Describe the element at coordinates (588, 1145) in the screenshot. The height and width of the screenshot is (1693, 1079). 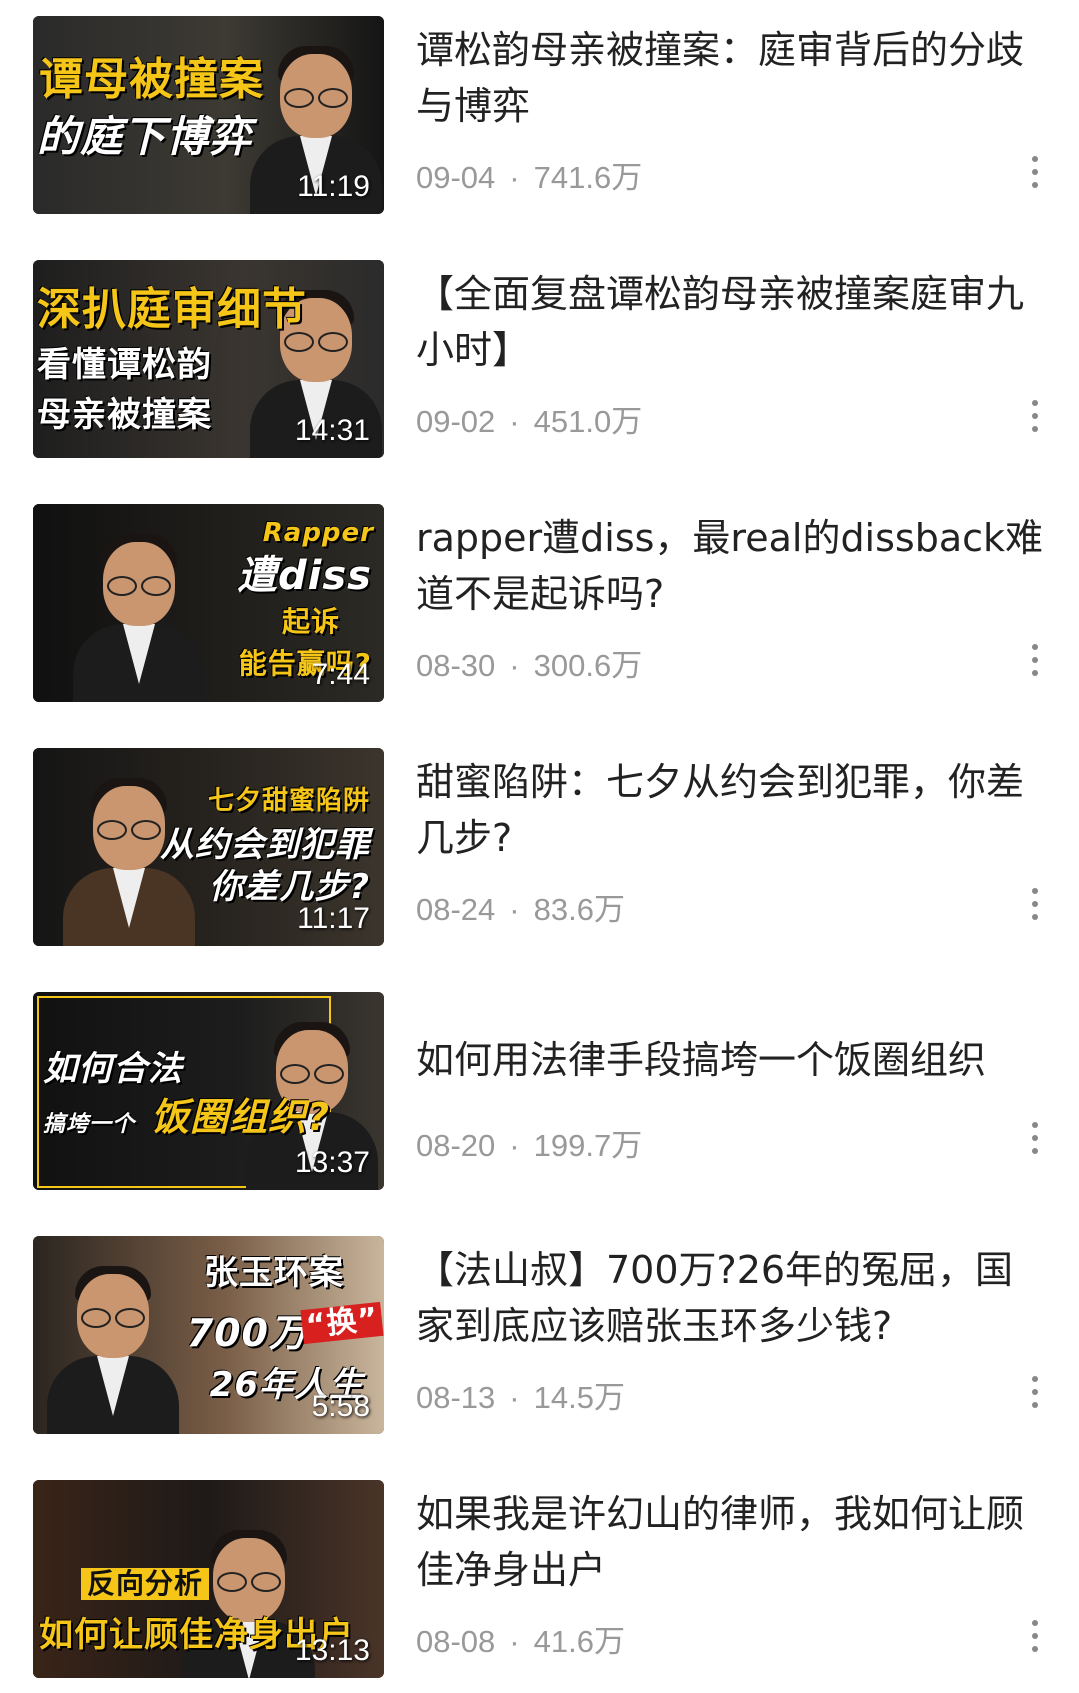
I see `video-views: 199.7万` at that location.